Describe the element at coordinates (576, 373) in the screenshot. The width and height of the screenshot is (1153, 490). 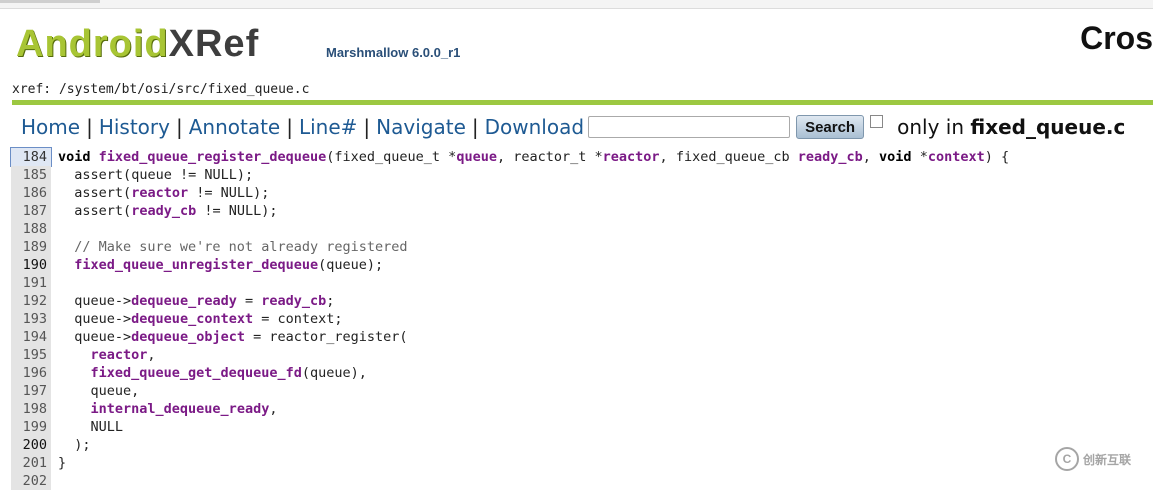
I see `code-line: 196 fixed_queue_get_dequeue_fd(queue),` at that location.